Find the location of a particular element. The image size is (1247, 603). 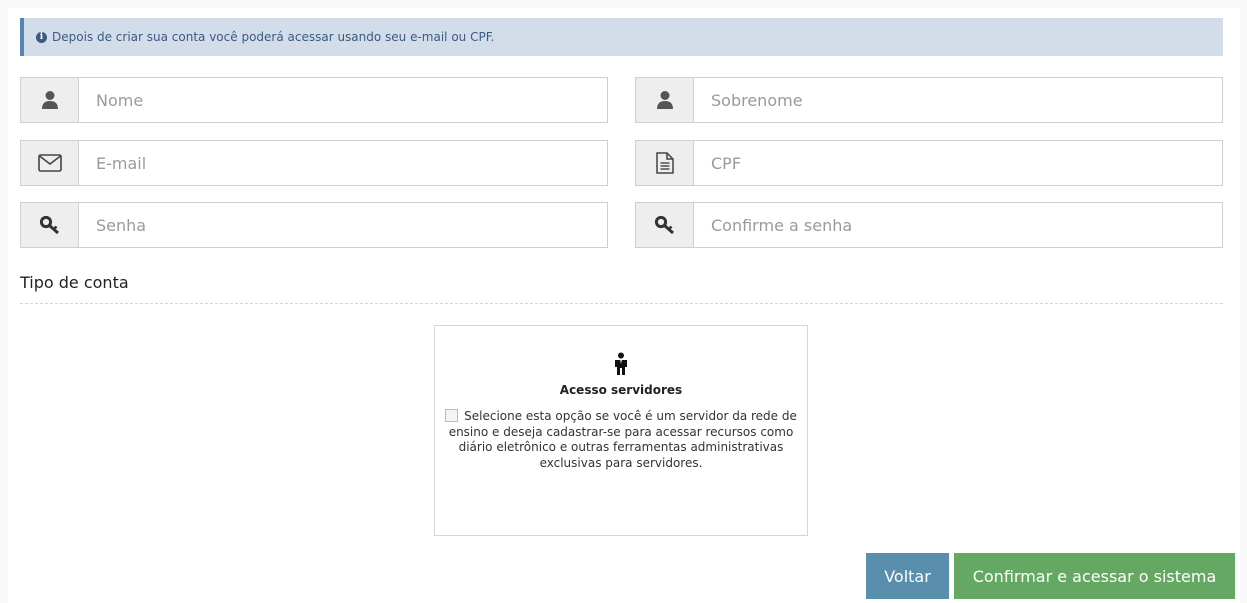

person-icon is located at coordinates (621, 366).